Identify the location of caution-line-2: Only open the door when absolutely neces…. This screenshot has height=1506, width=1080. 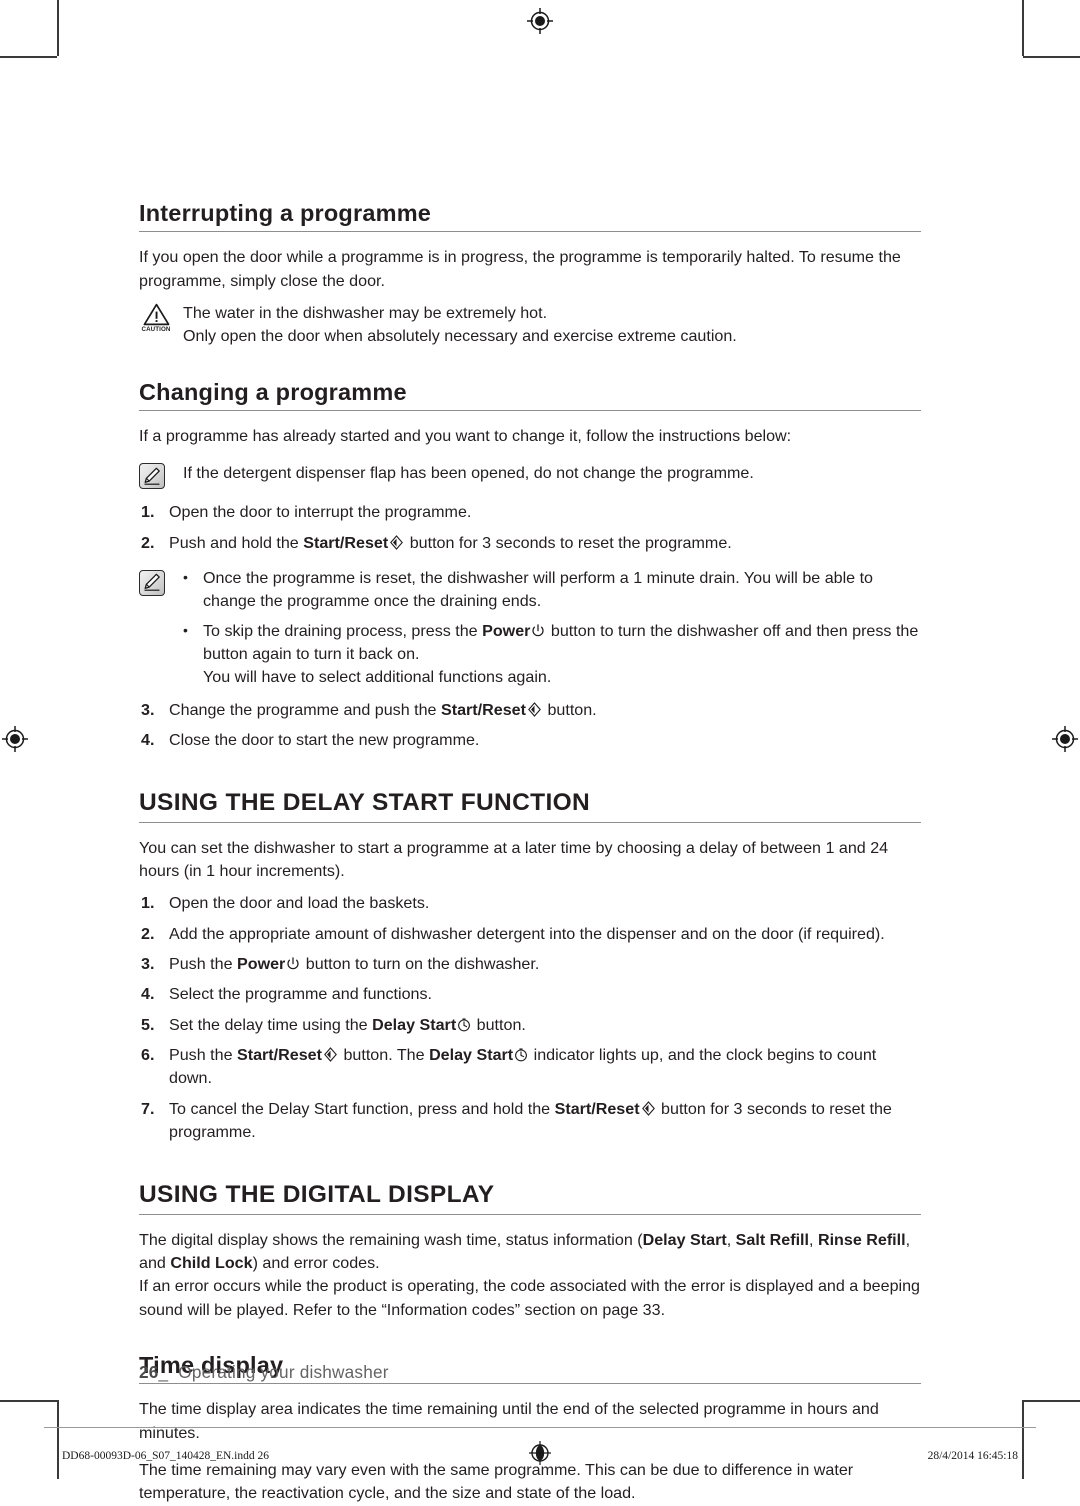
(460, 336).